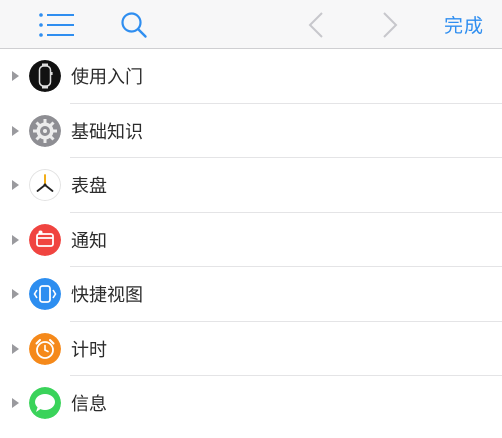 This screenshot has width=502, height=438. I want to click on back-button, so click(316, 24).